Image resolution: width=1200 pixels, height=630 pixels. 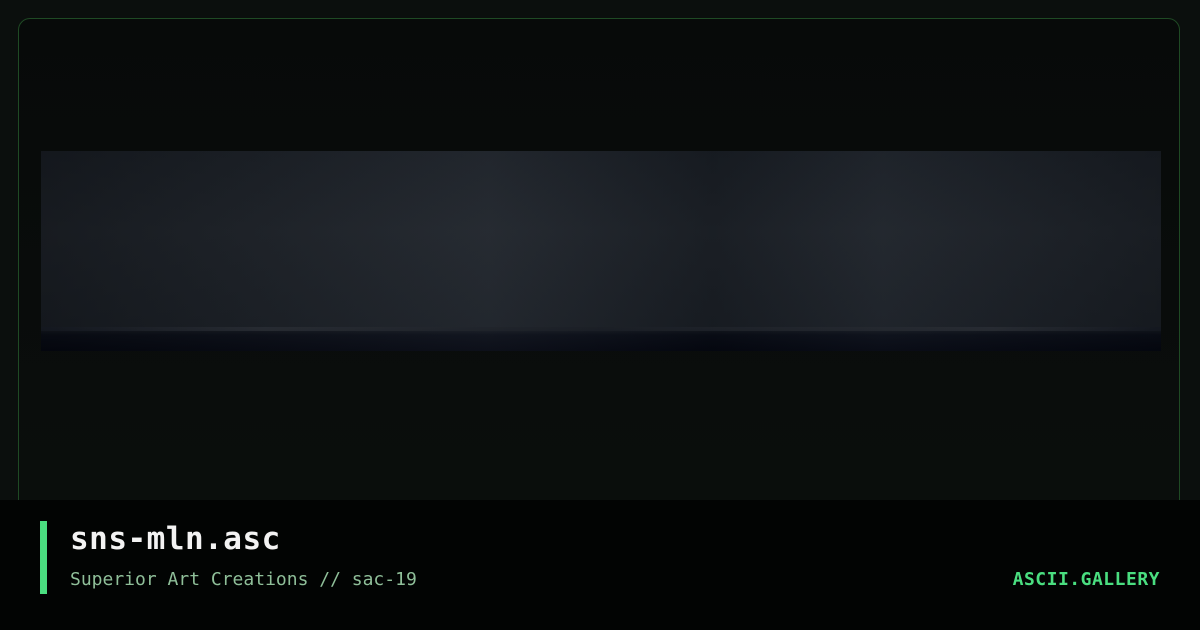 I want to click on site-brand: ASCII.GALLERY, so click(x=1086, y=579).